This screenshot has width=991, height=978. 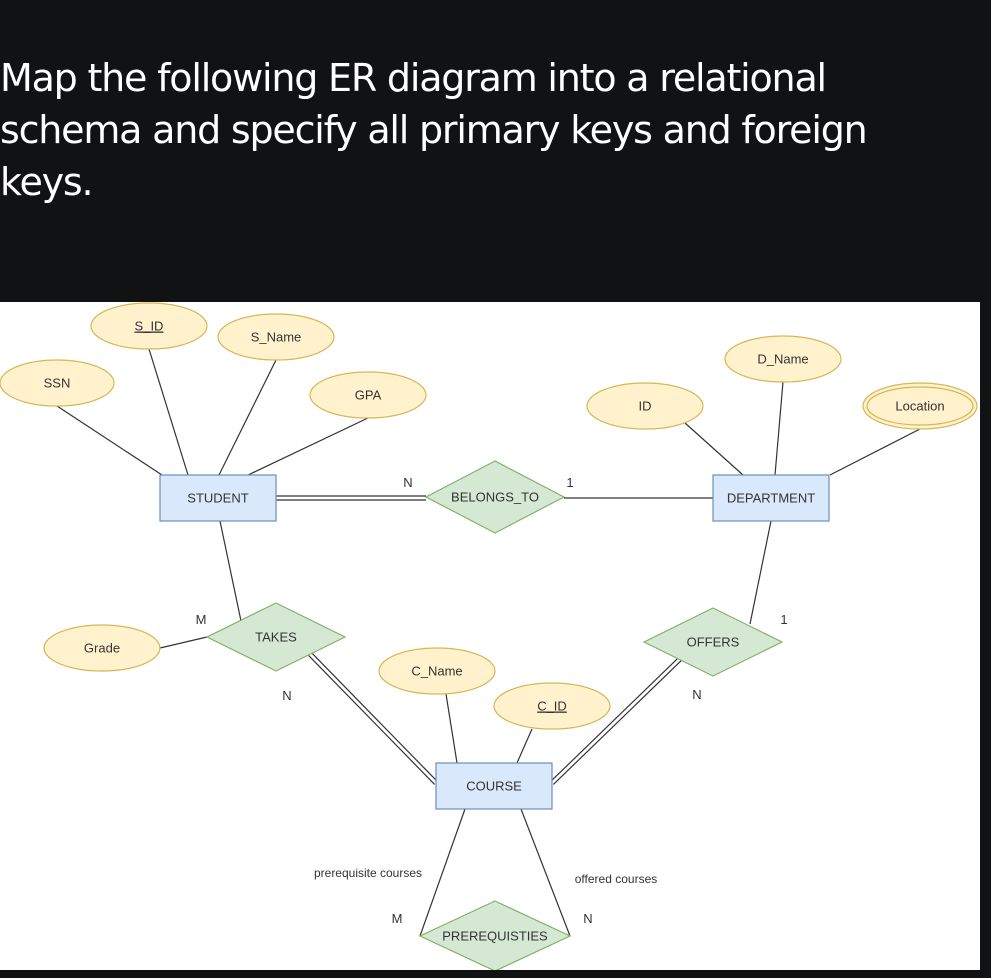 I want to click on attribute-label-c_id: C_ID, so click(x=552, y=706).